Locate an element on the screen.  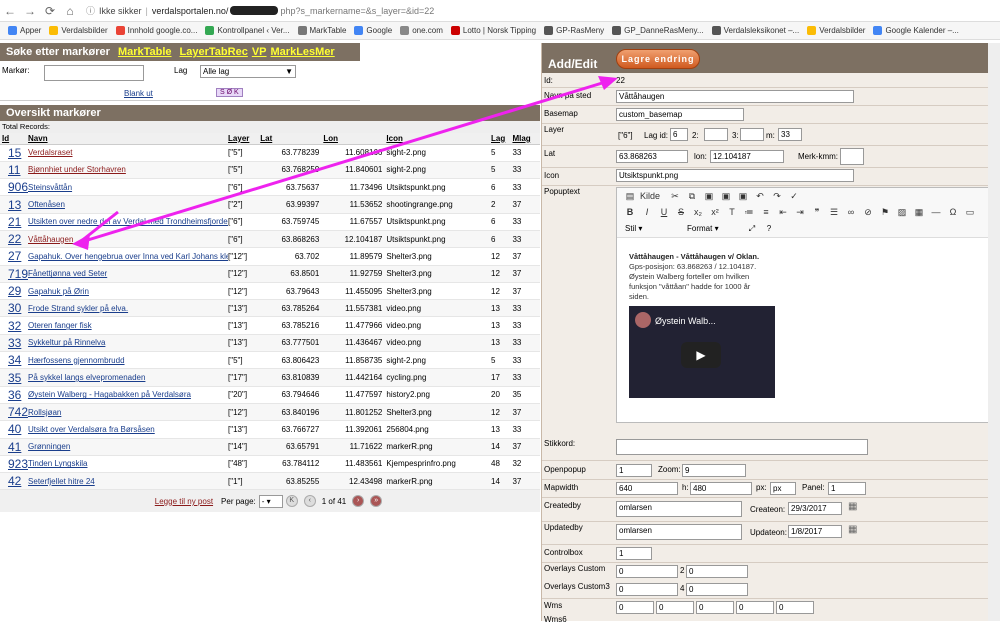
cell-id: 906 is located at coordinates (14, 187).